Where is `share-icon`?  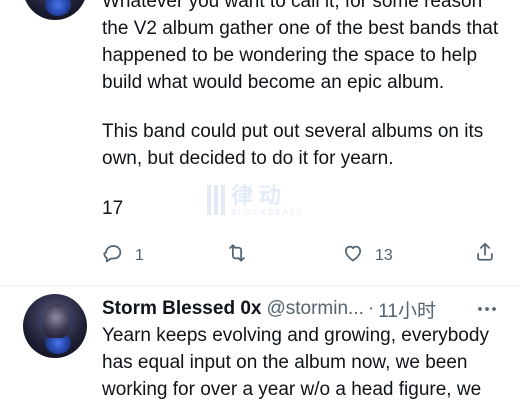 share-icon is located at coordinates (485, 254).